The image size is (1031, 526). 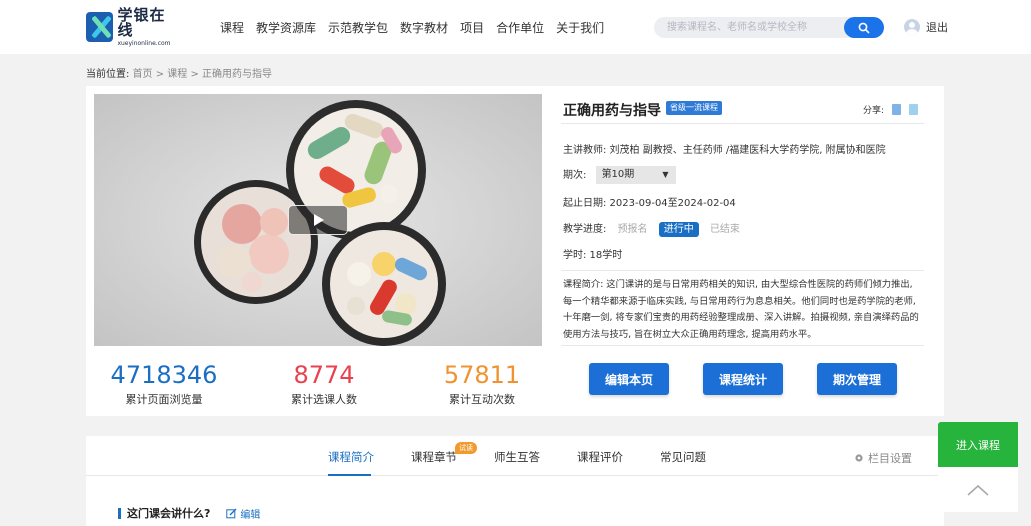 What do you see at coordinates (593, 255) in the screenshot?
I see `course-hours: 学时: 18学时` at bounding box center [593, 255].